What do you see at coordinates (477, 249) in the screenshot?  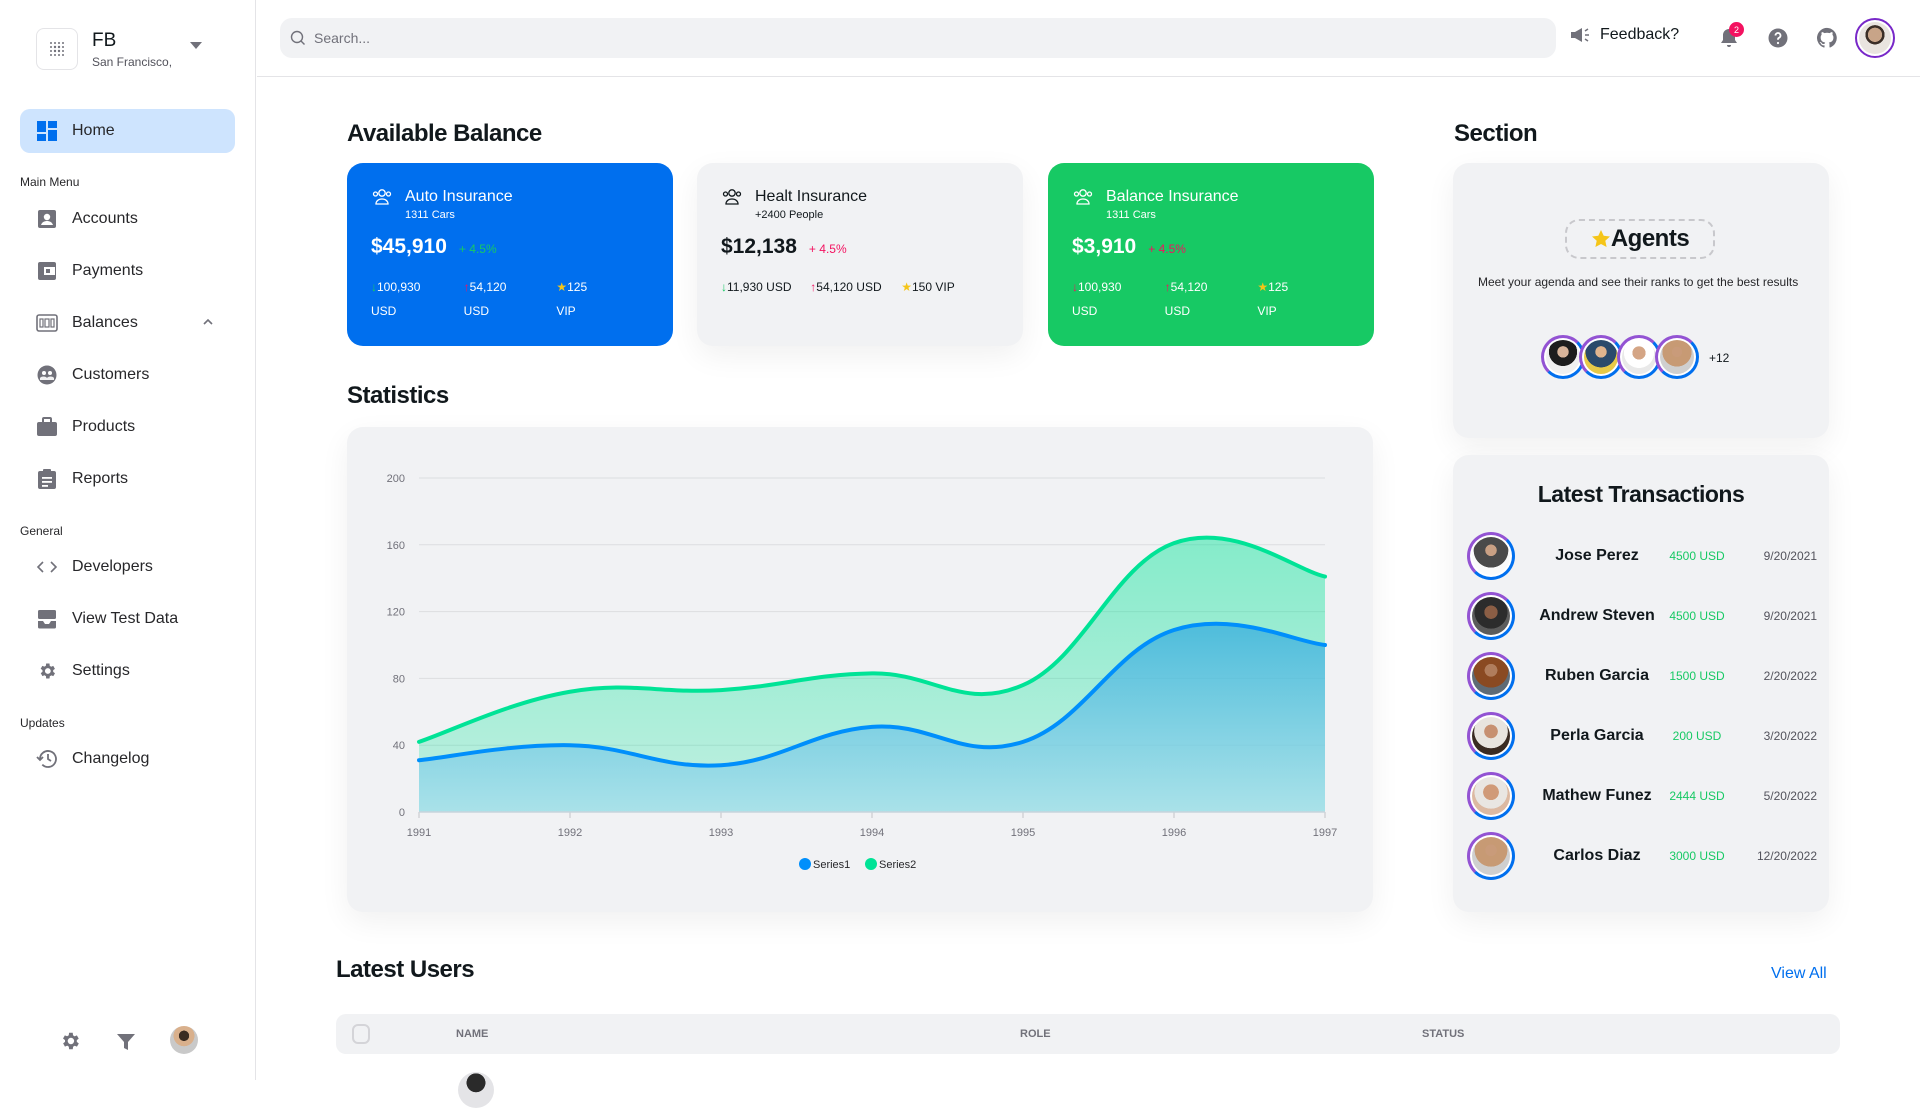 I see `card-change: + 4.5%` at bounding box center [477, 249].